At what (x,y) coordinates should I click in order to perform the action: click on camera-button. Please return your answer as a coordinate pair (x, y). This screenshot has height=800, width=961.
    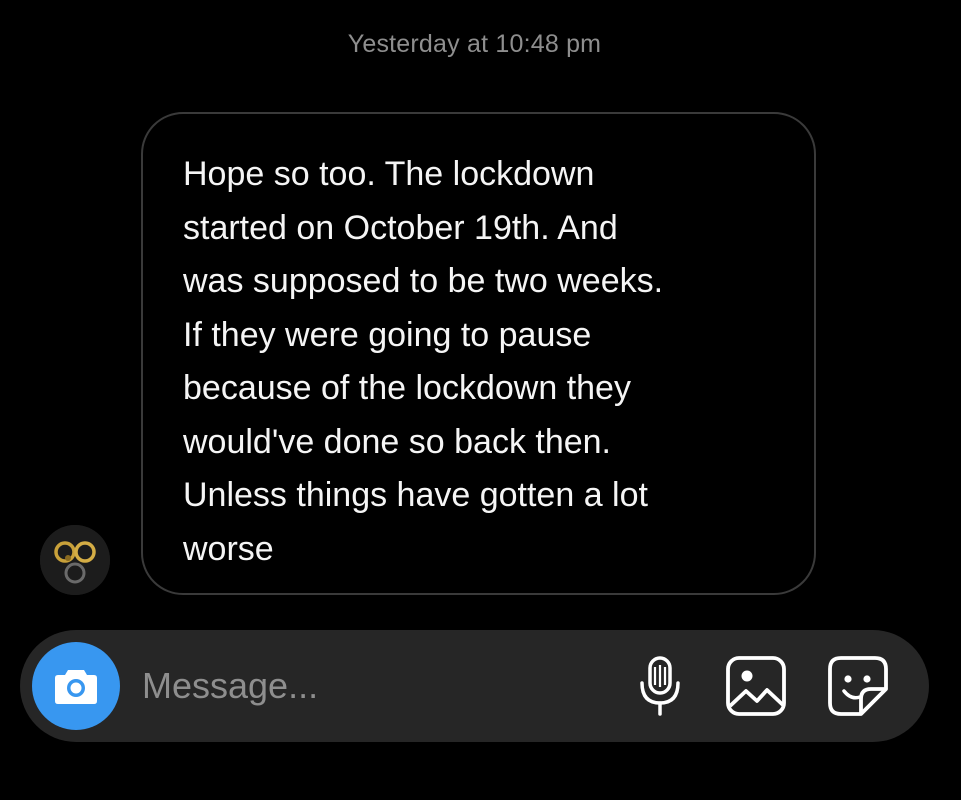
    Looking at the image, I should click on (76, 686).